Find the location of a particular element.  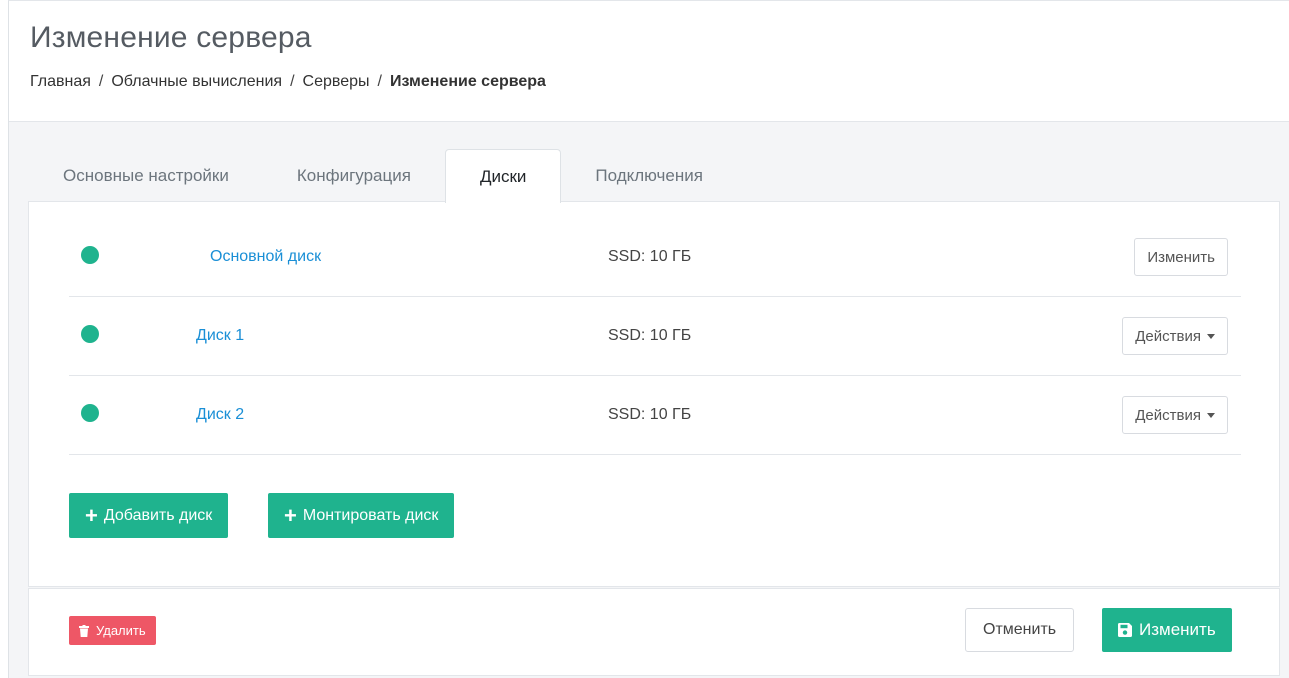

save-button: Изменить is located at coordinates (1167, 630).